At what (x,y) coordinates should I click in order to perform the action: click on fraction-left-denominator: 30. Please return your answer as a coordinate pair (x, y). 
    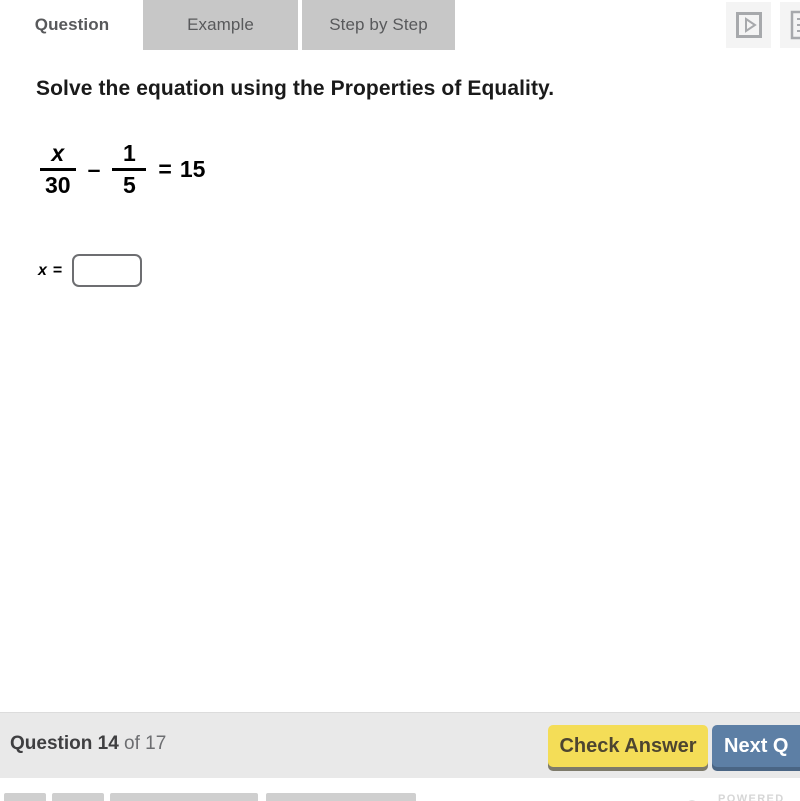
    Looking at the image, I should click on (58, 185).